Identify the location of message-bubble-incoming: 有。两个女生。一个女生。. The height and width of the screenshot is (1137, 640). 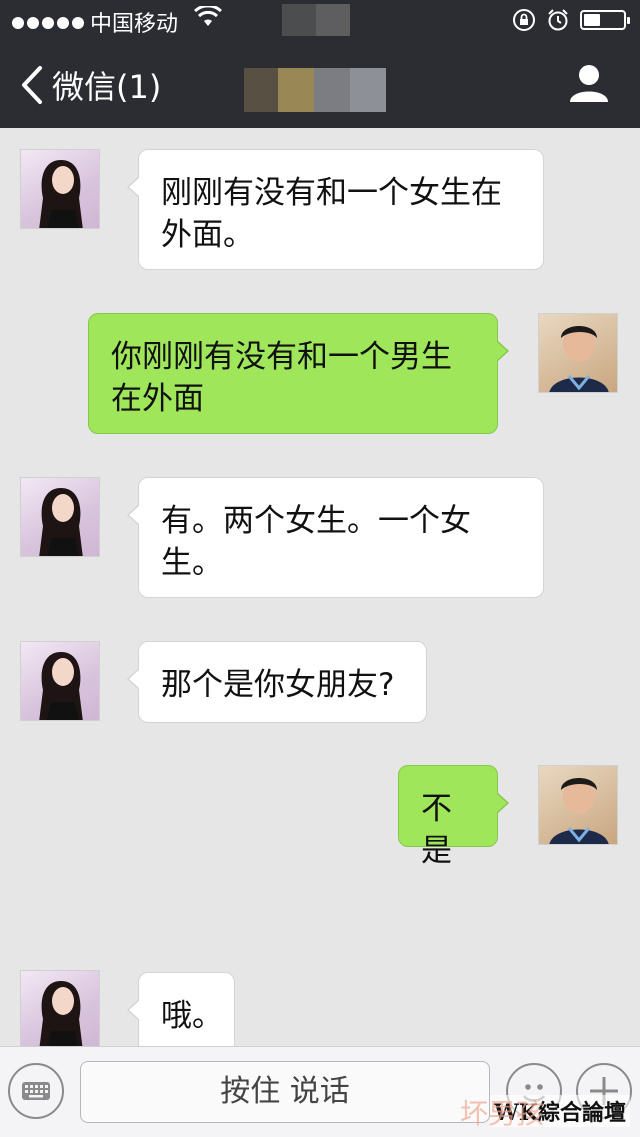
(335, 537).